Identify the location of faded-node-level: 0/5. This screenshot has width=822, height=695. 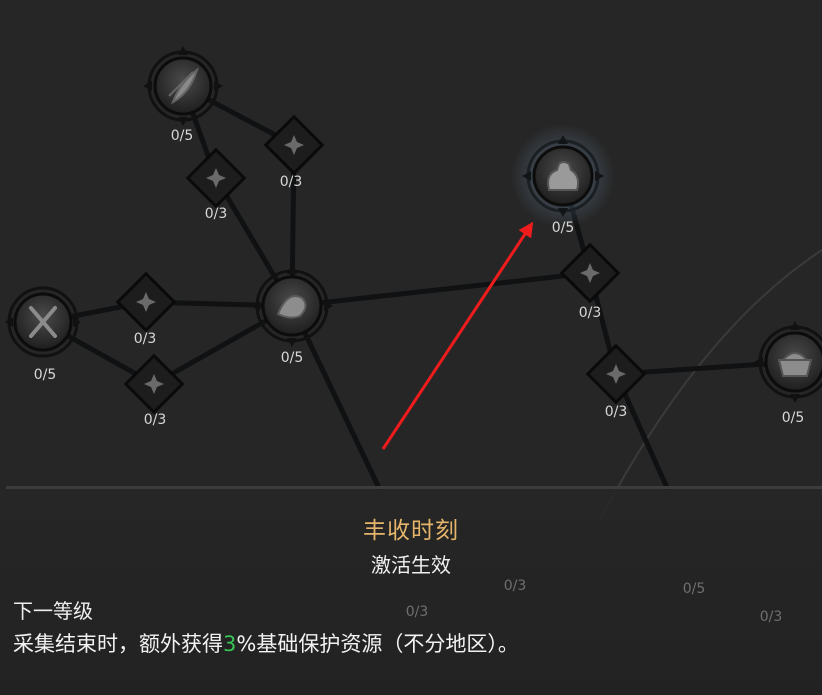
(694, 589).